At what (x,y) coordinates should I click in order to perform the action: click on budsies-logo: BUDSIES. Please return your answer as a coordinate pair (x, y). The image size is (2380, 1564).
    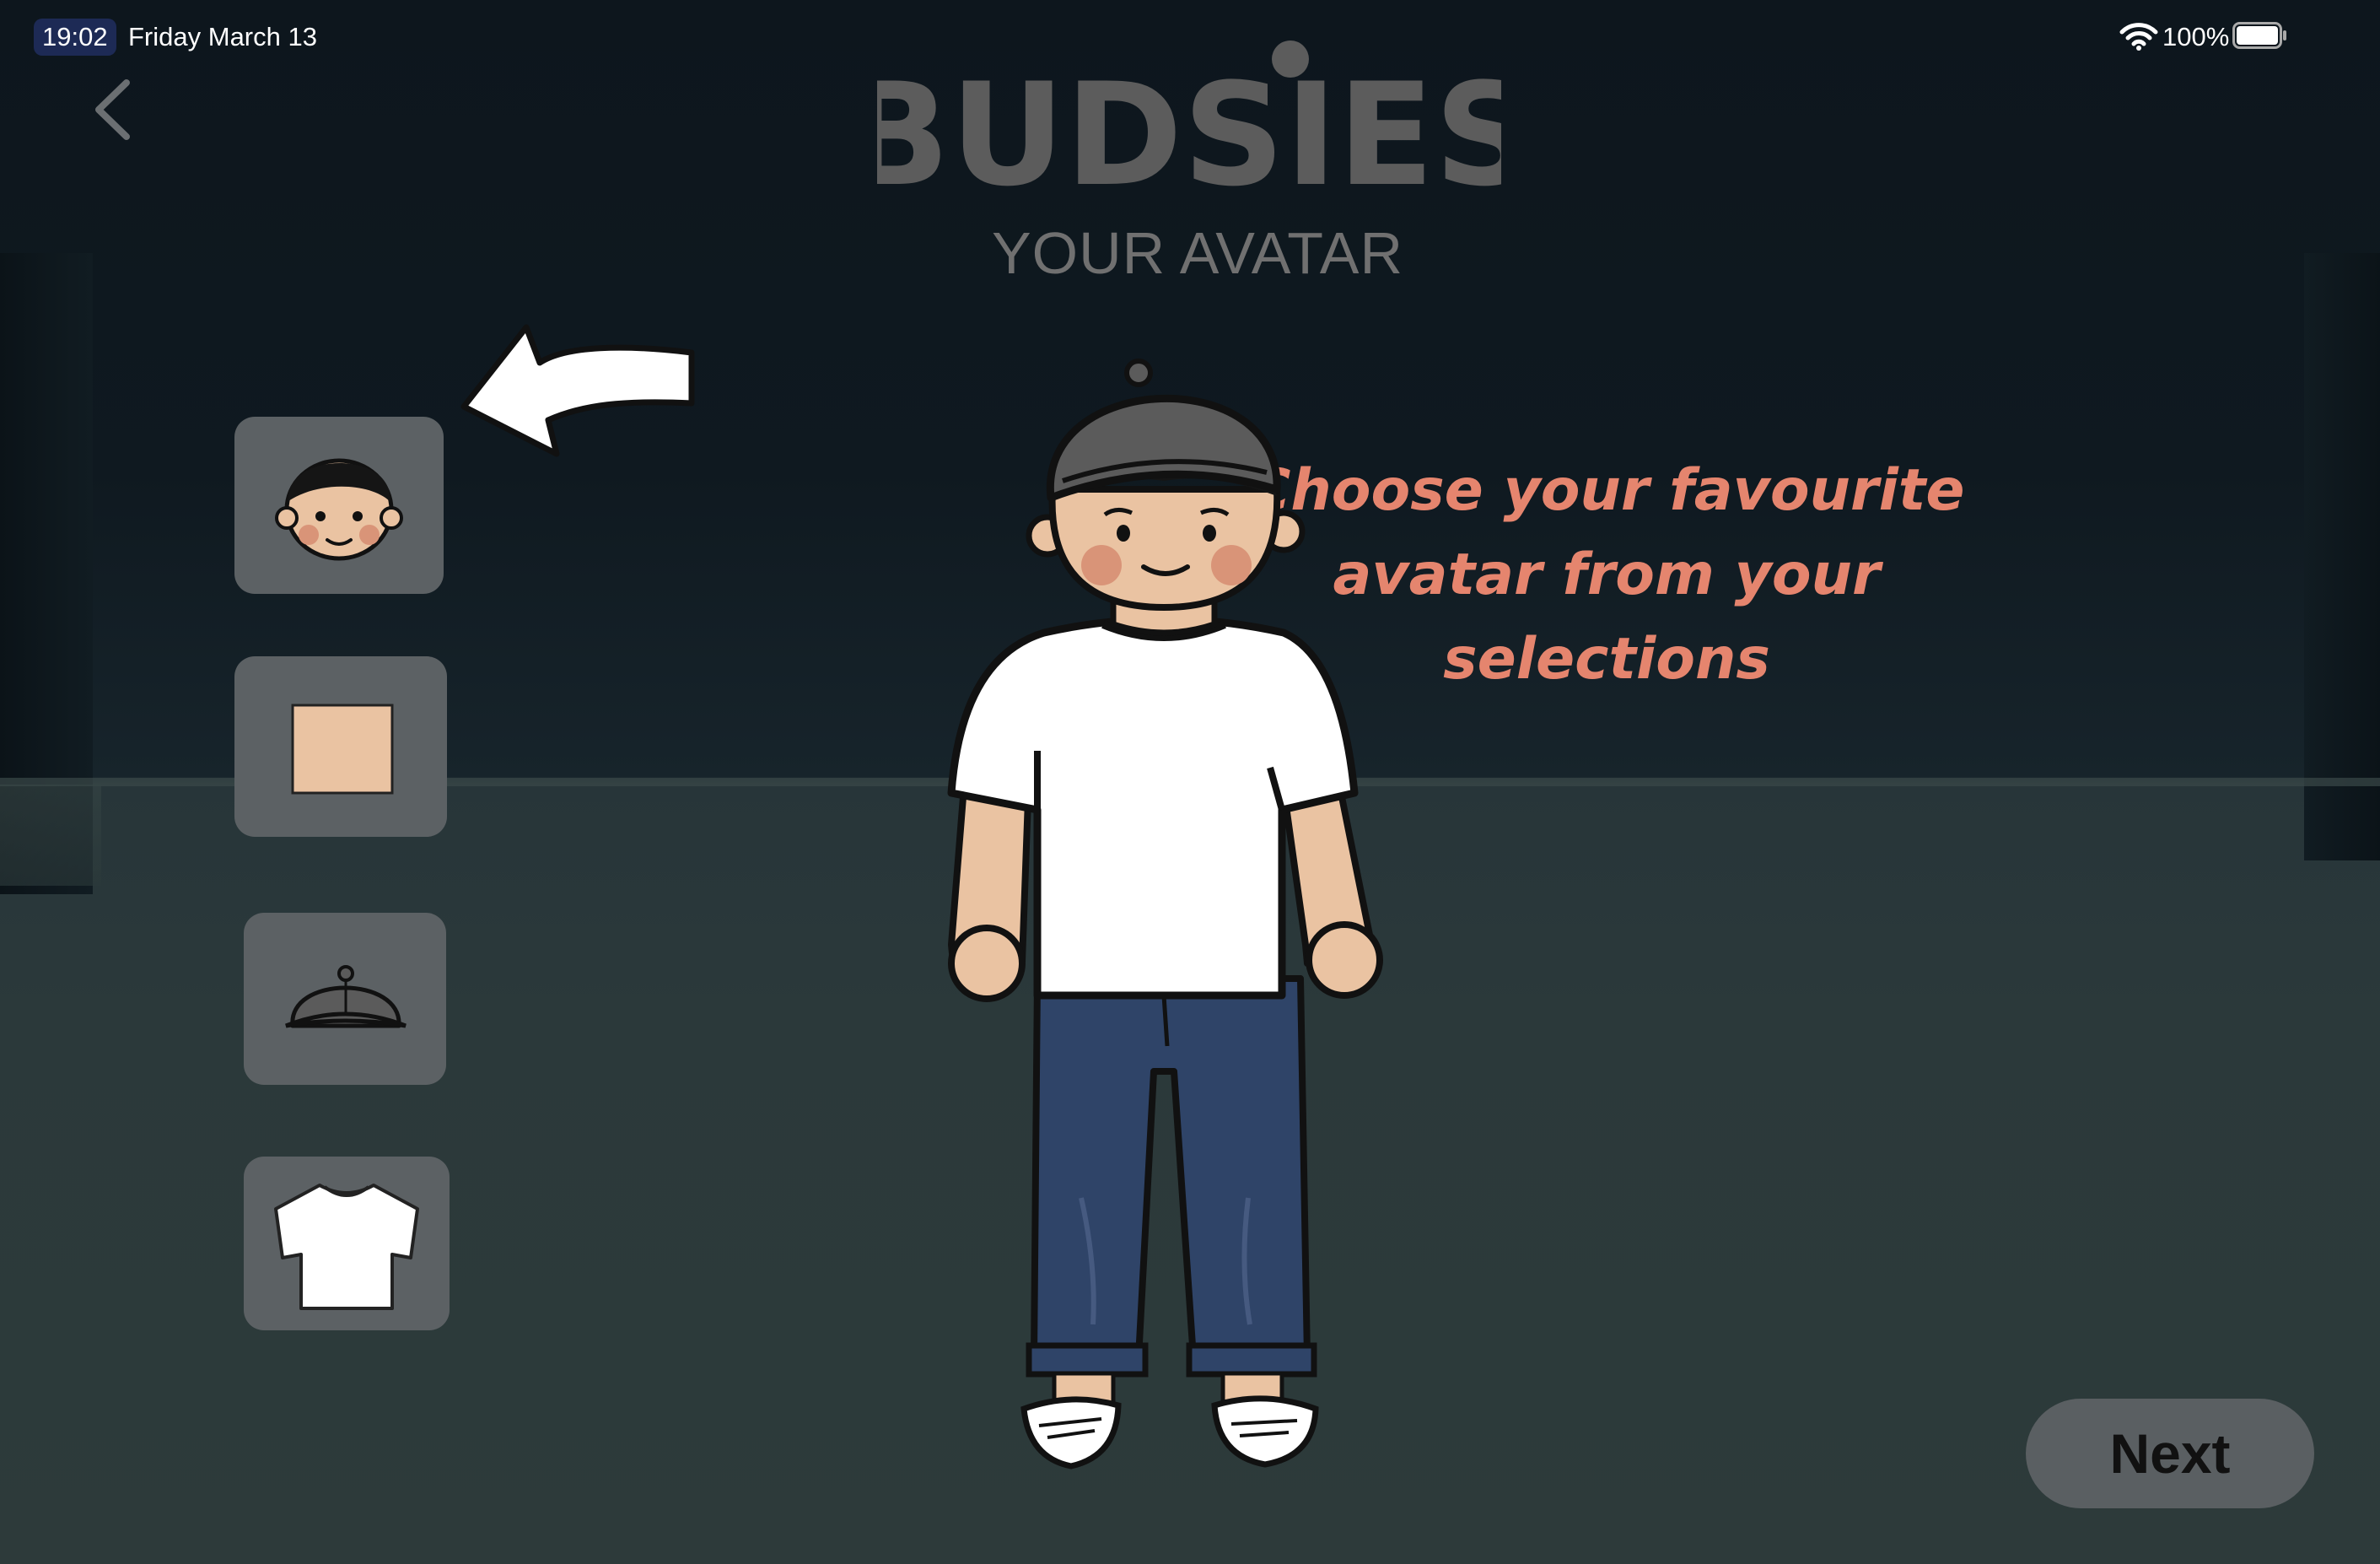
    Looking at the image, I should click on (1189, 117).